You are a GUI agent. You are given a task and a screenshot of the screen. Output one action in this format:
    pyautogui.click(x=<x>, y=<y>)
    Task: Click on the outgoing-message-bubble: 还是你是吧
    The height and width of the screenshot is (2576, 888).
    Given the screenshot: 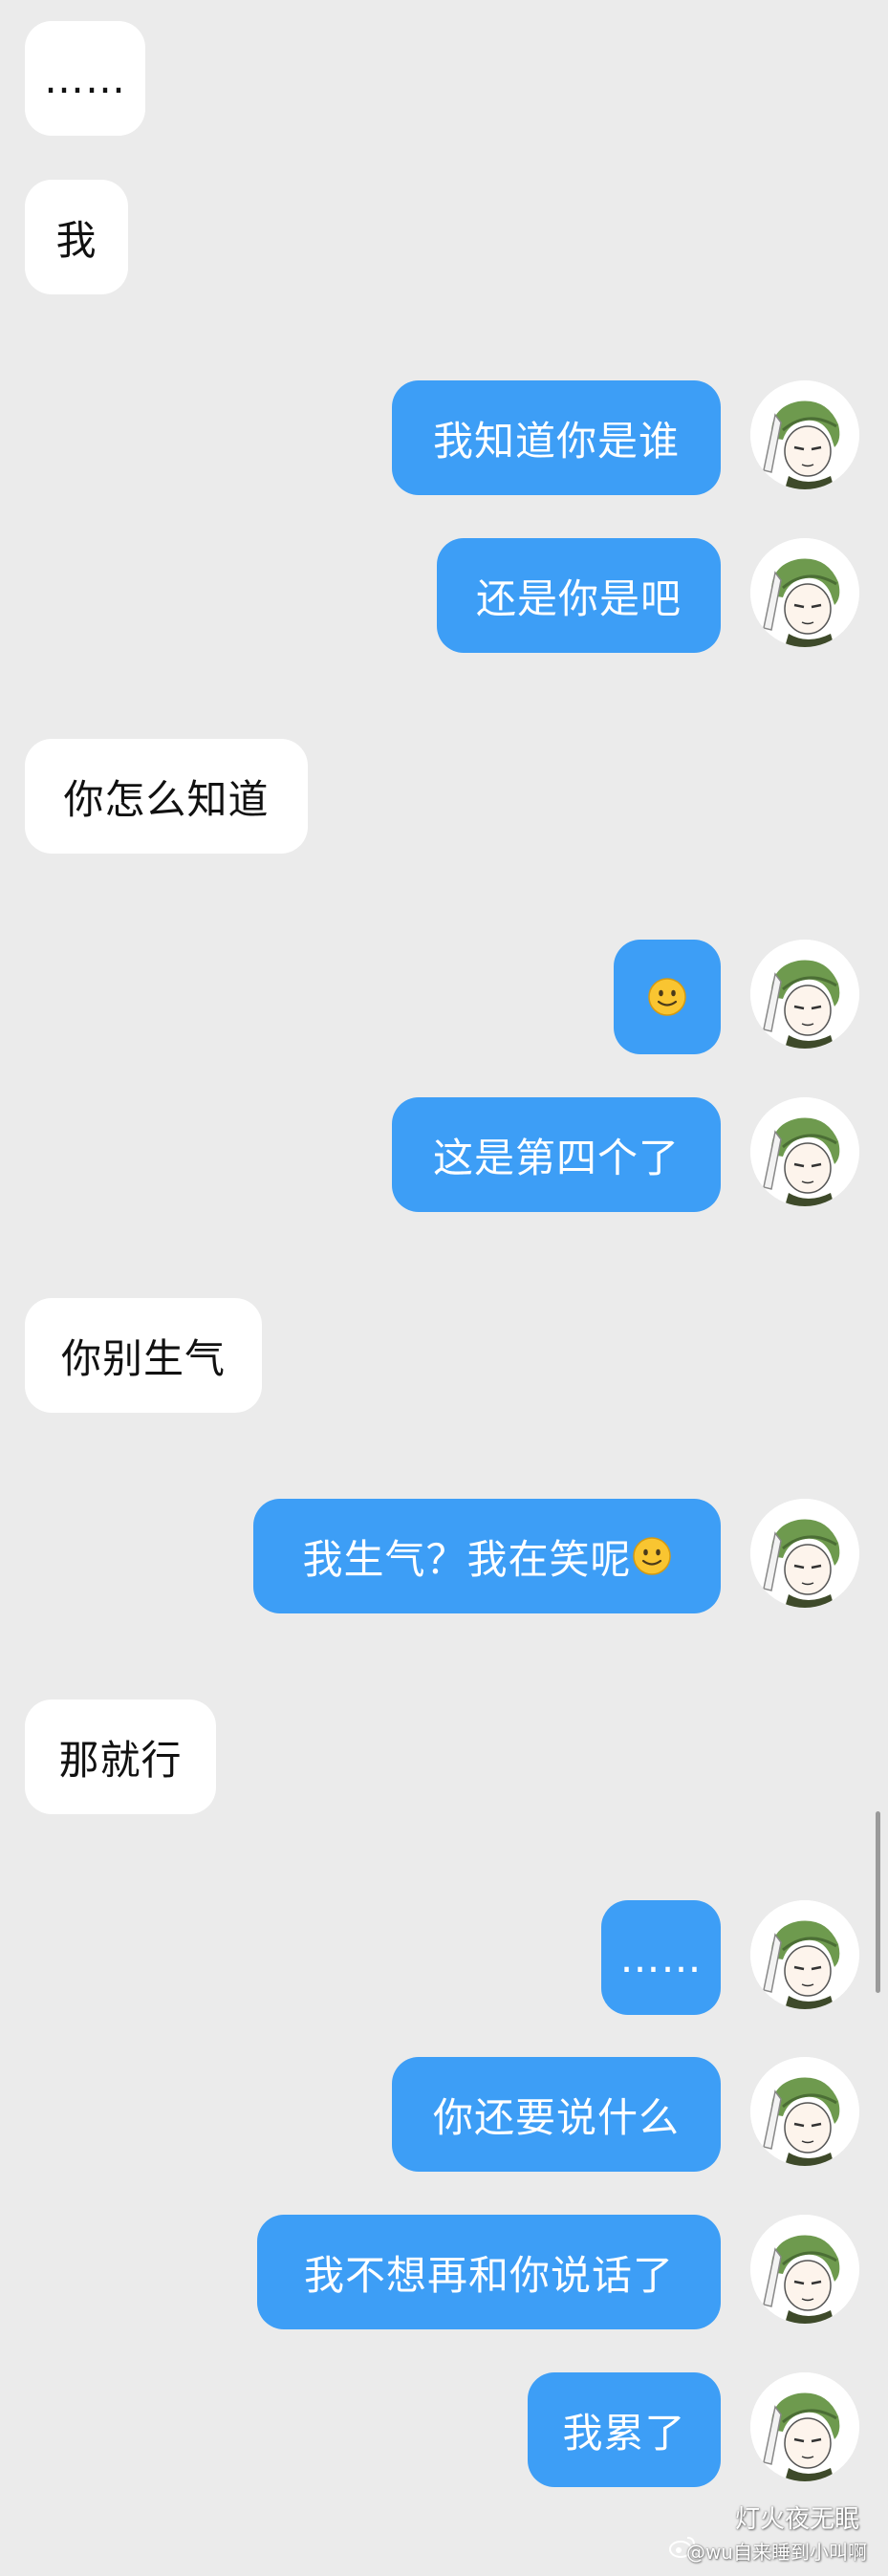 What is the action you would take?
    pyautogui.click(x=579, y=595)
    